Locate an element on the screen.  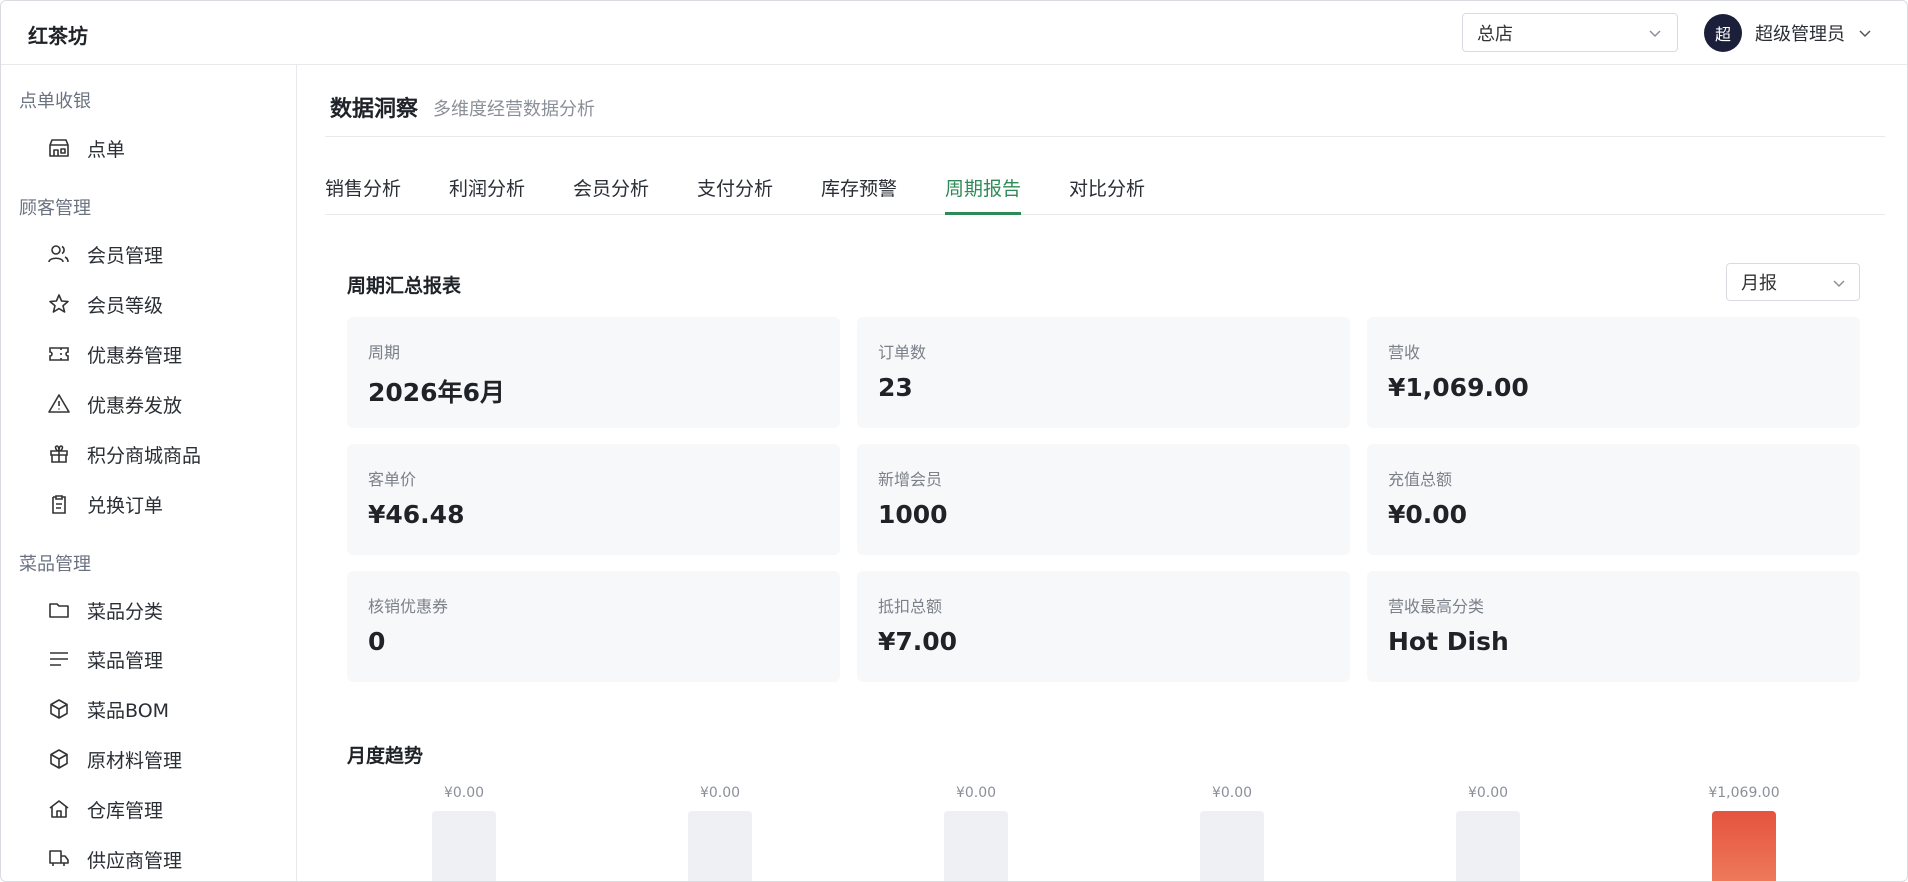
stat-label: 营收最高分类 is located at coordinates (1436, 606).